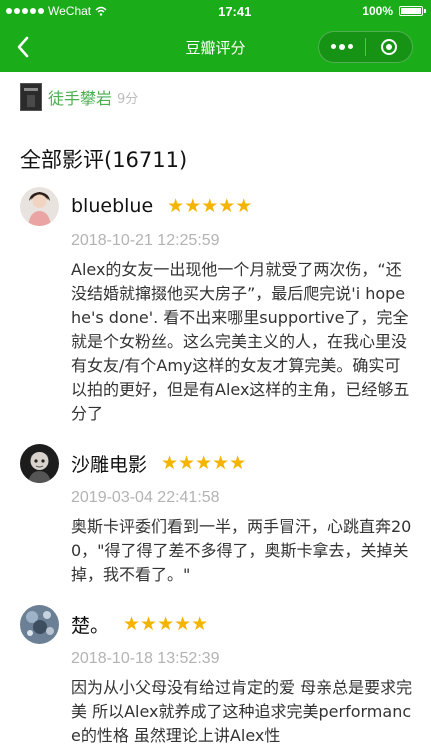  I want to click on battery-icon, so click(412, 11).